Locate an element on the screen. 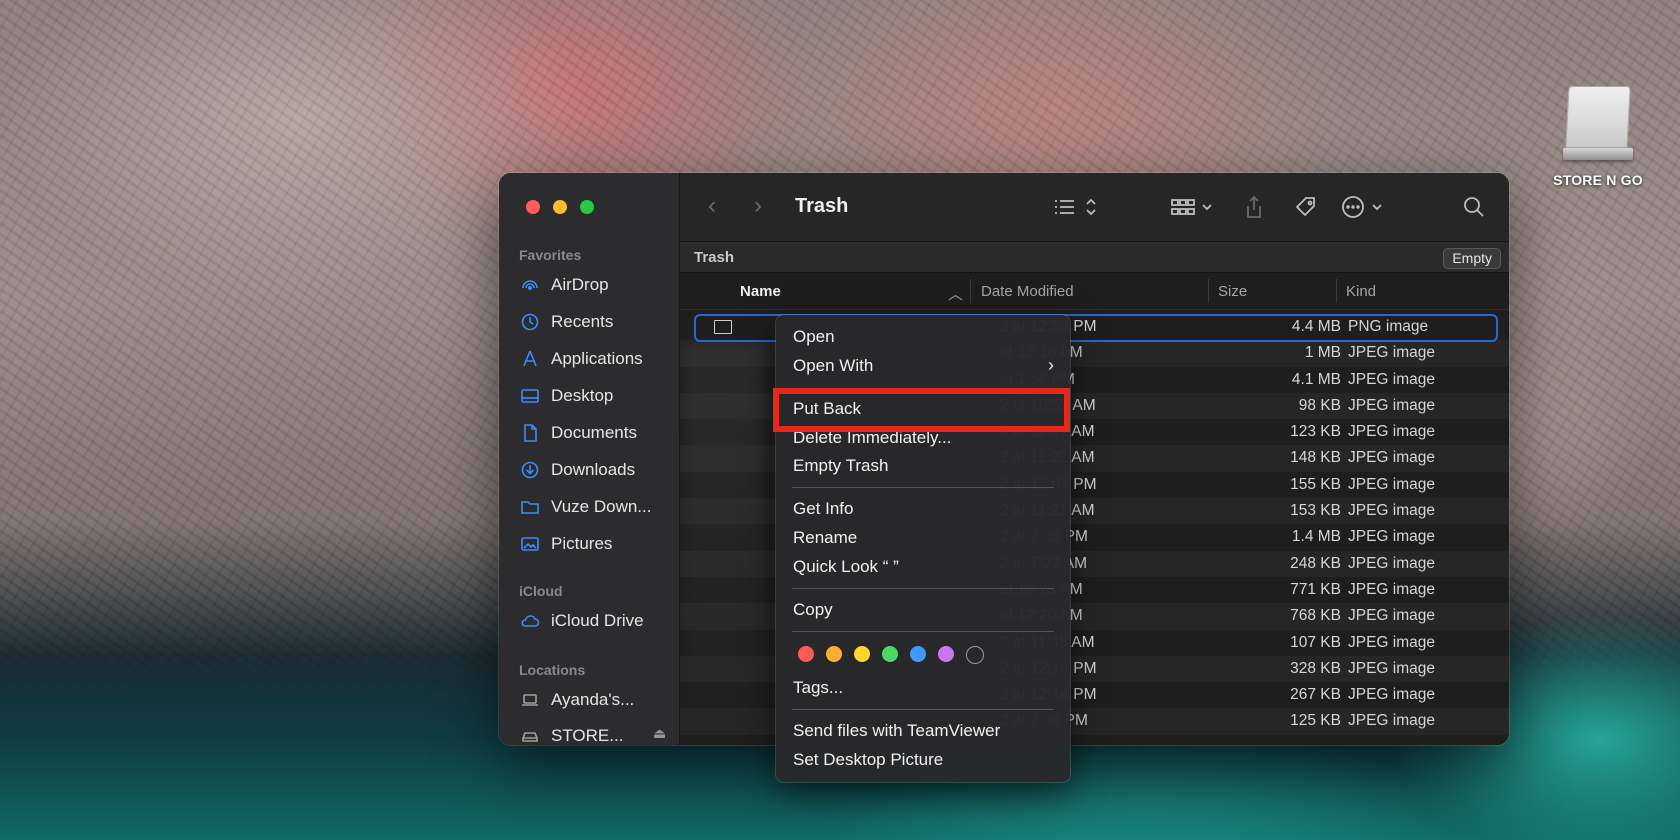 This screenshot has width=1680, height=840. download-icon is located at coordinates (530, 470).